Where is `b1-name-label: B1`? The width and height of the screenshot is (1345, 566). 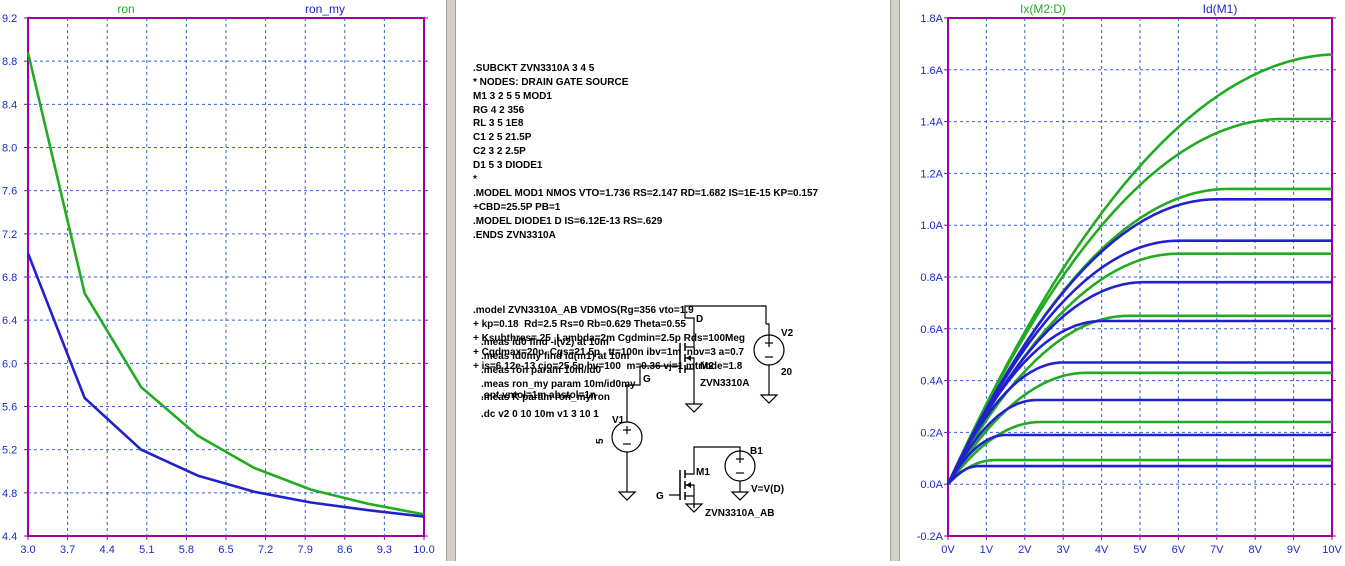
b1-name-label: B1 is located at coordinates (756, 451).